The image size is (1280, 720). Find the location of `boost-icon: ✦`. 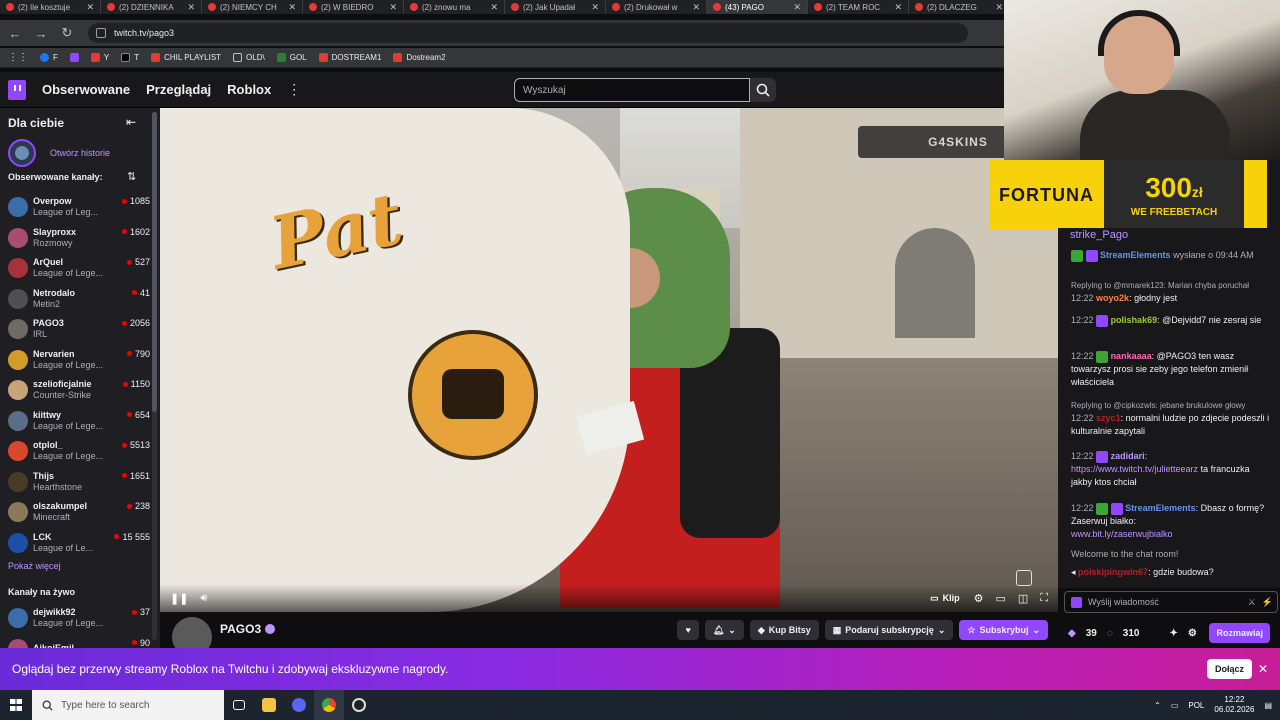

boost-icon: ✦ is located at coordinates (1173, 633).